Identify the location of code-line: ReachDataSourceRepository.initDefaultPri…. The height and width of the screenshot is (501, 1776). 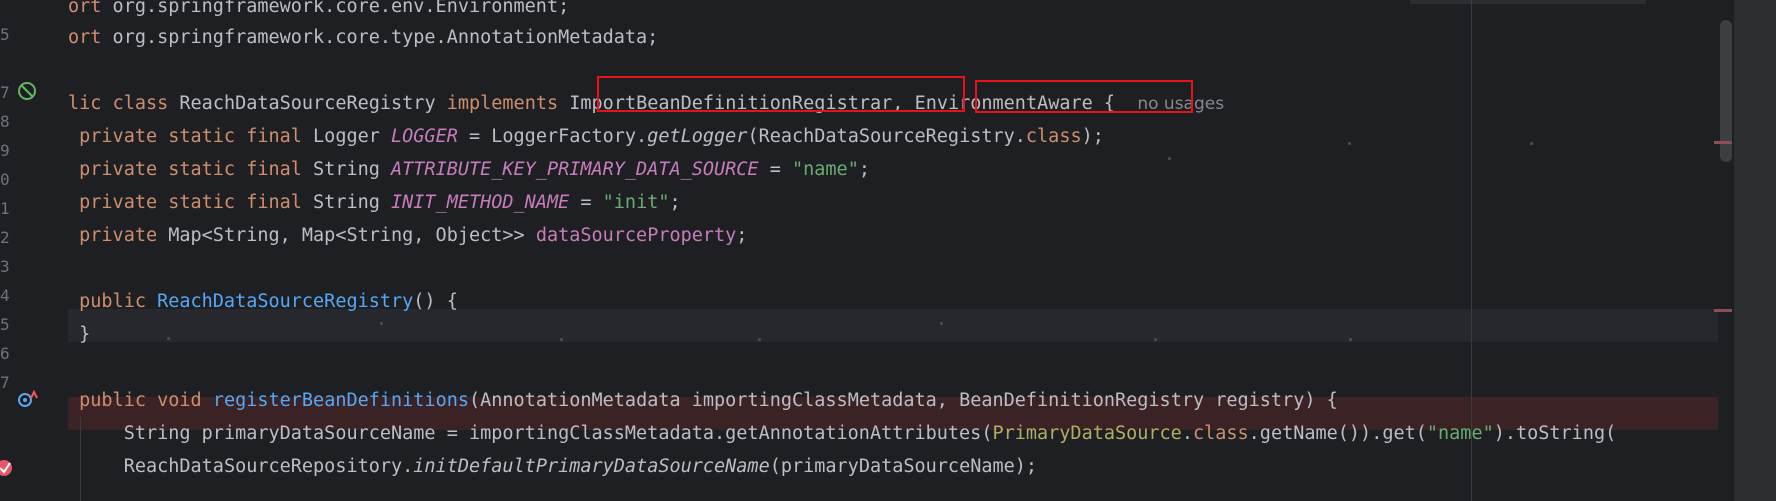
(552, 466).